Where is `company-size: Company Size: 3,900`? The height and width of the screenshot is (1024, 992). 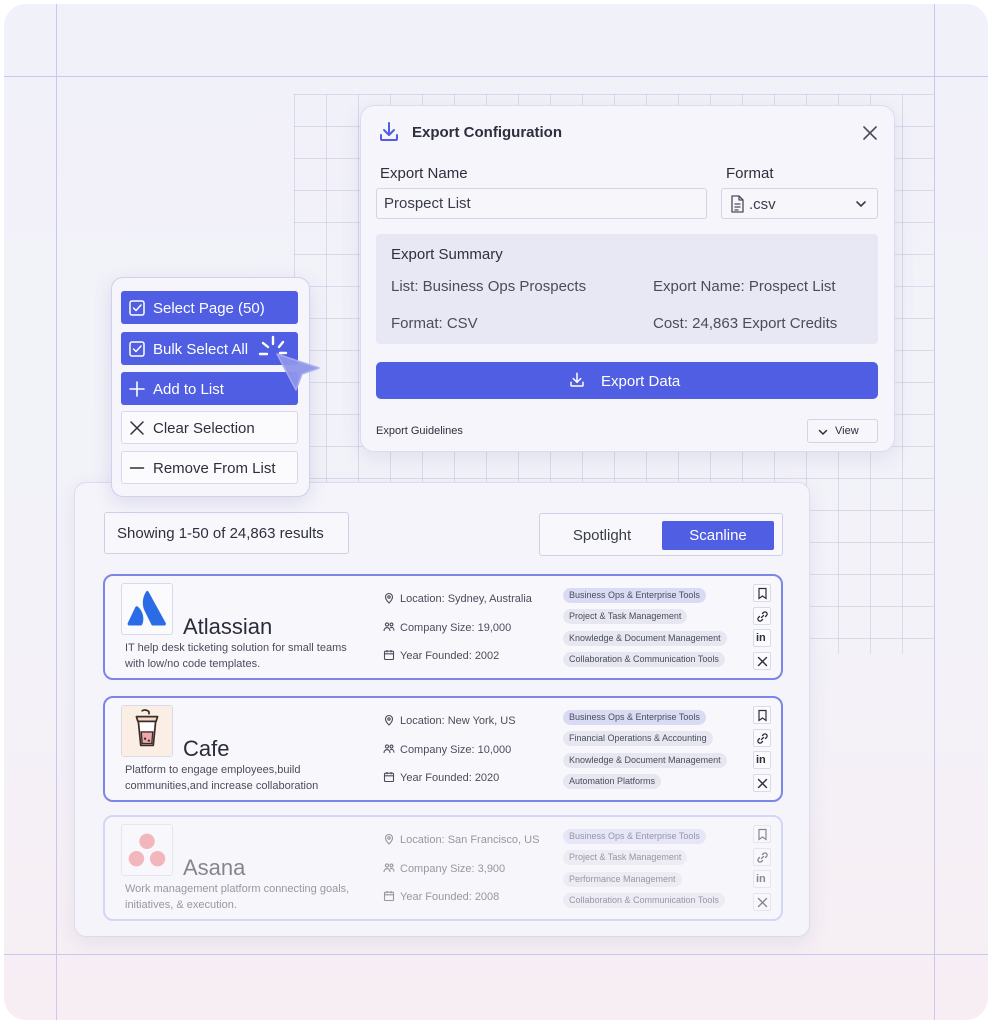
company-size: Company Size: 3,900 is located at coordinates (444, 868).